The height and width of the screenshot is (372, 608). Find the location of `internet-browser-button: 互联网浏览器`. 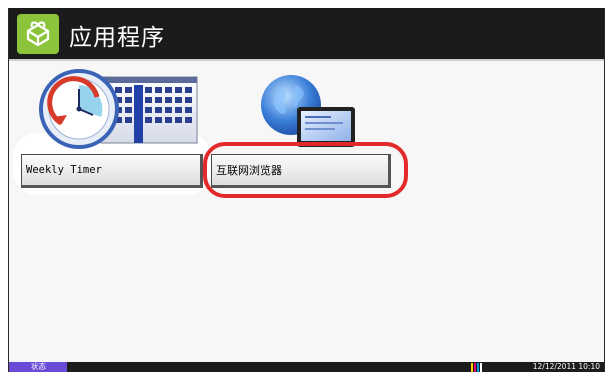

internet-browser-button: 互联网浏览器 is located at coordinates (301, 171).